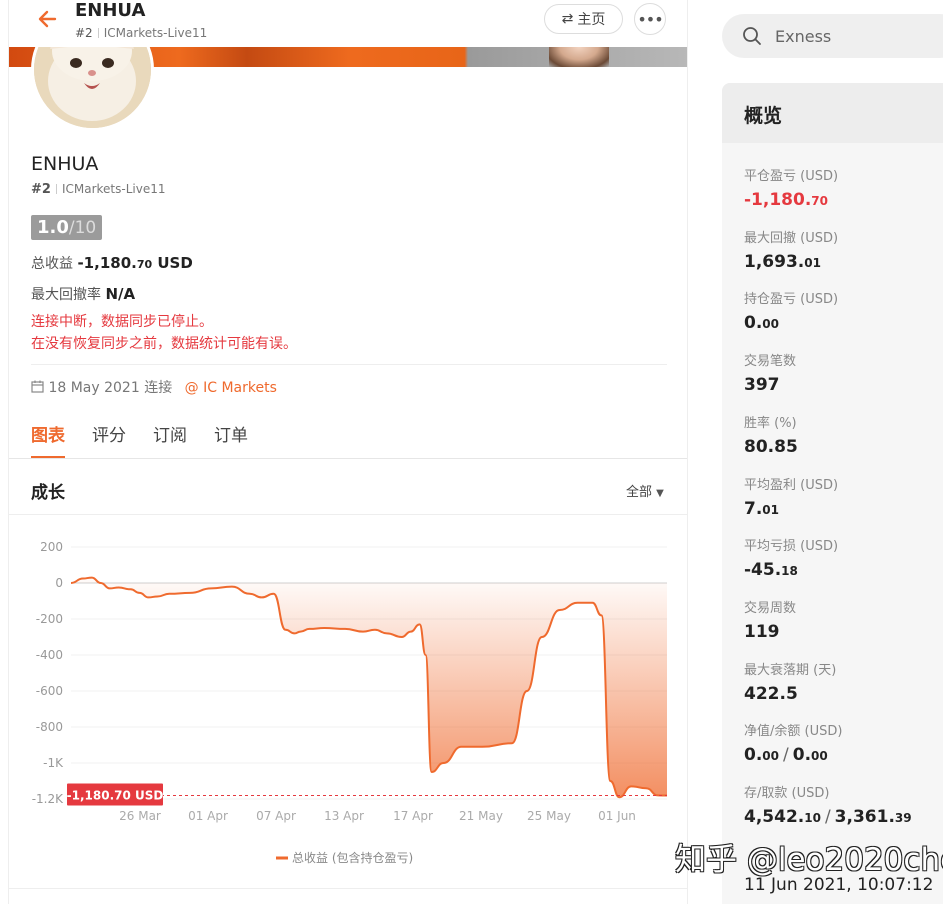 This screenshot has width=943, height=904. What do you see at coordinates (771, 693) in the screenshot?
I see `stat-value: 422.5` at bounding box center [771, 693].